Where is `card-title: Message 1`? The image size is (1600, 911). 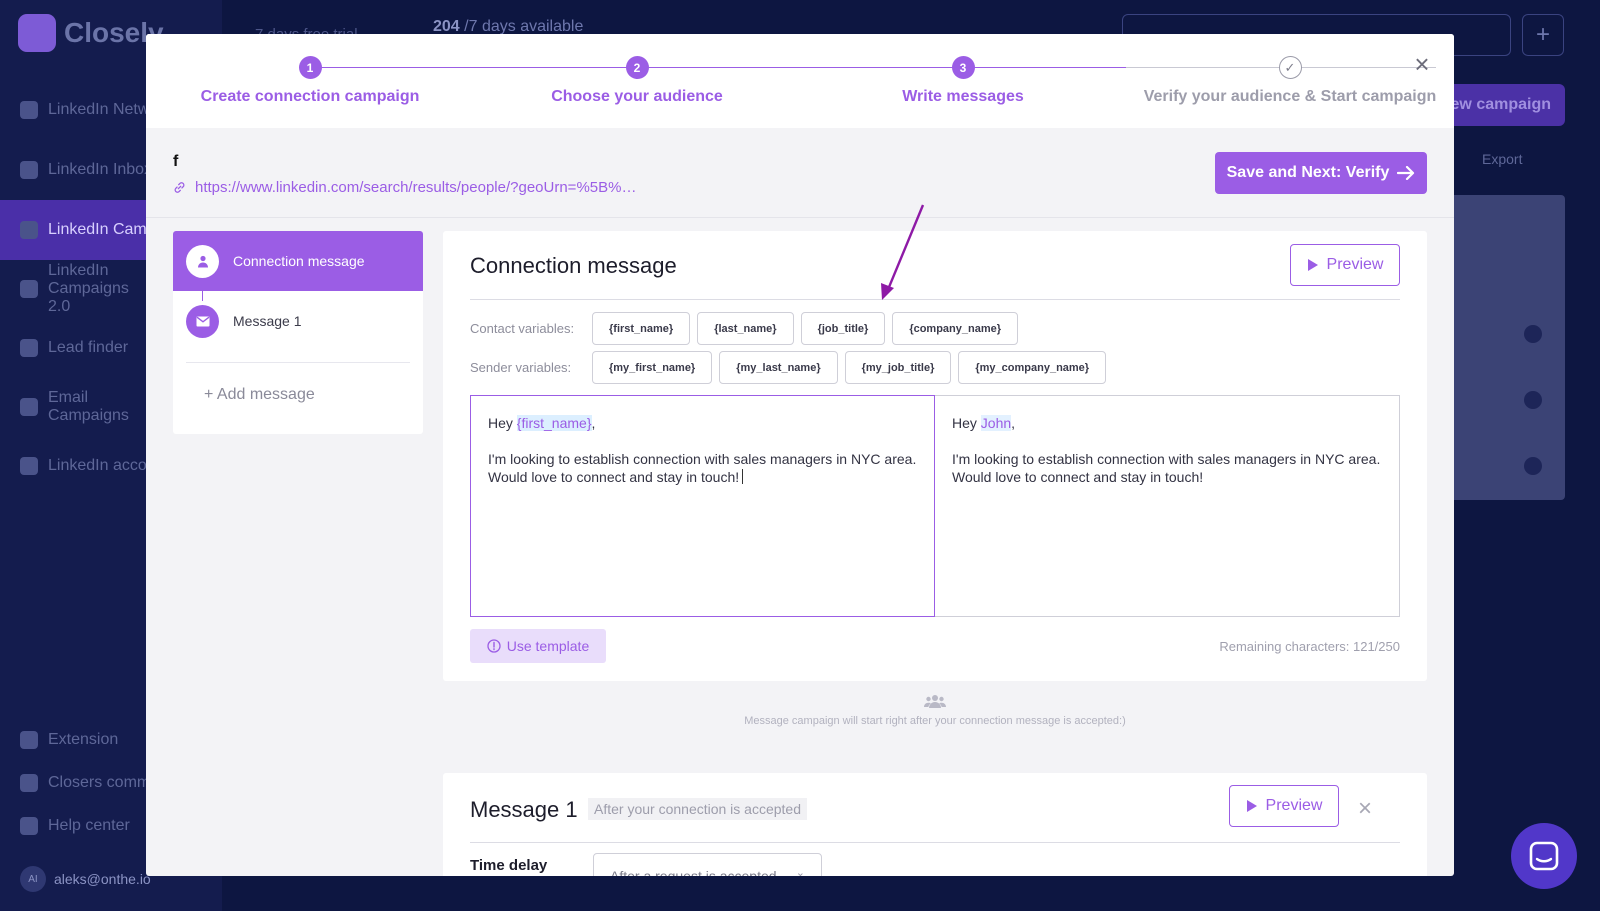
card-title: Message 1 is located at coordinates (524, 809).